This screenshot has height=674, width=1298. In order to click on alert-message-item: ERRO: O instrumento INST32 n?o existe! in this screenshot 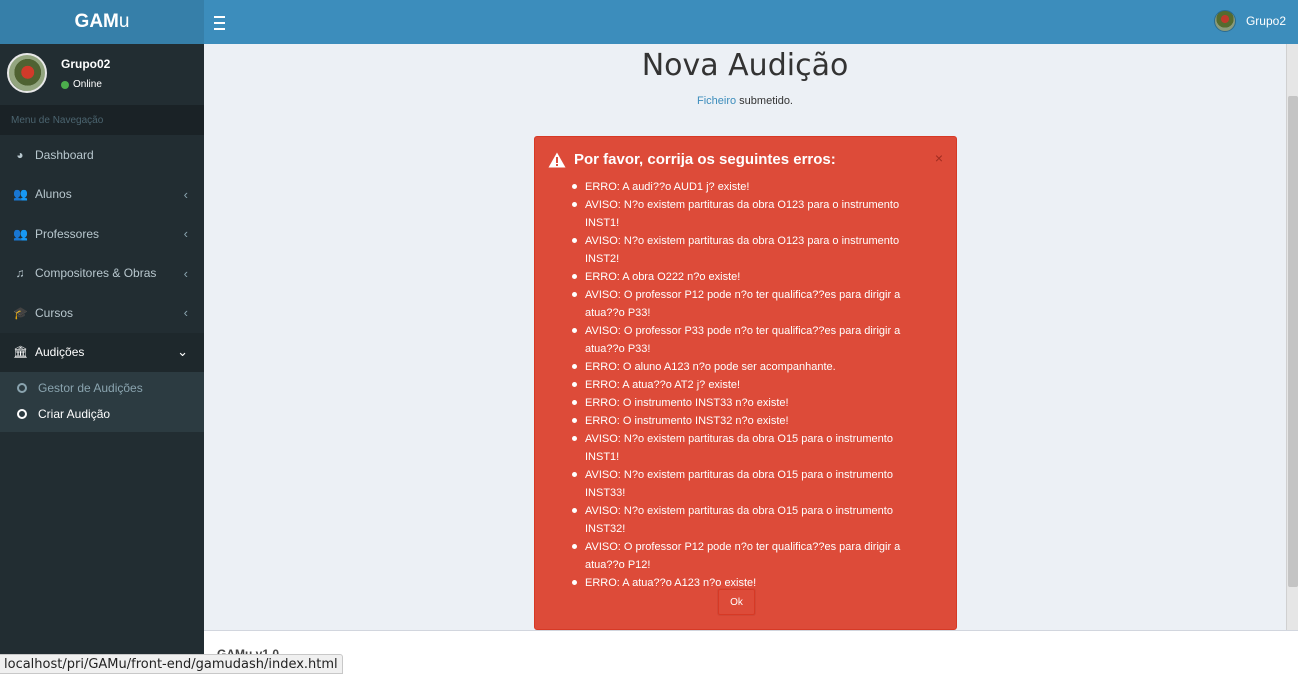, I will do `click(746, 421)`.